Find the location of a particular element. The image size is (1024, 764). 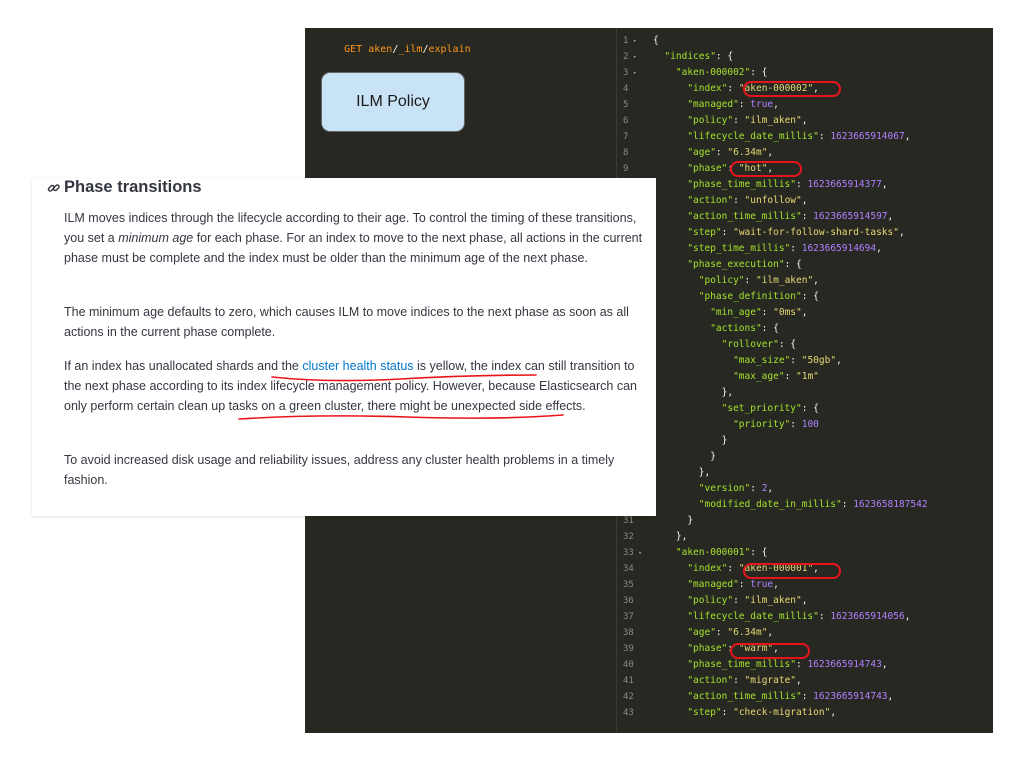

code-line: "phase_execution": { is located at coordinates (727, 265).